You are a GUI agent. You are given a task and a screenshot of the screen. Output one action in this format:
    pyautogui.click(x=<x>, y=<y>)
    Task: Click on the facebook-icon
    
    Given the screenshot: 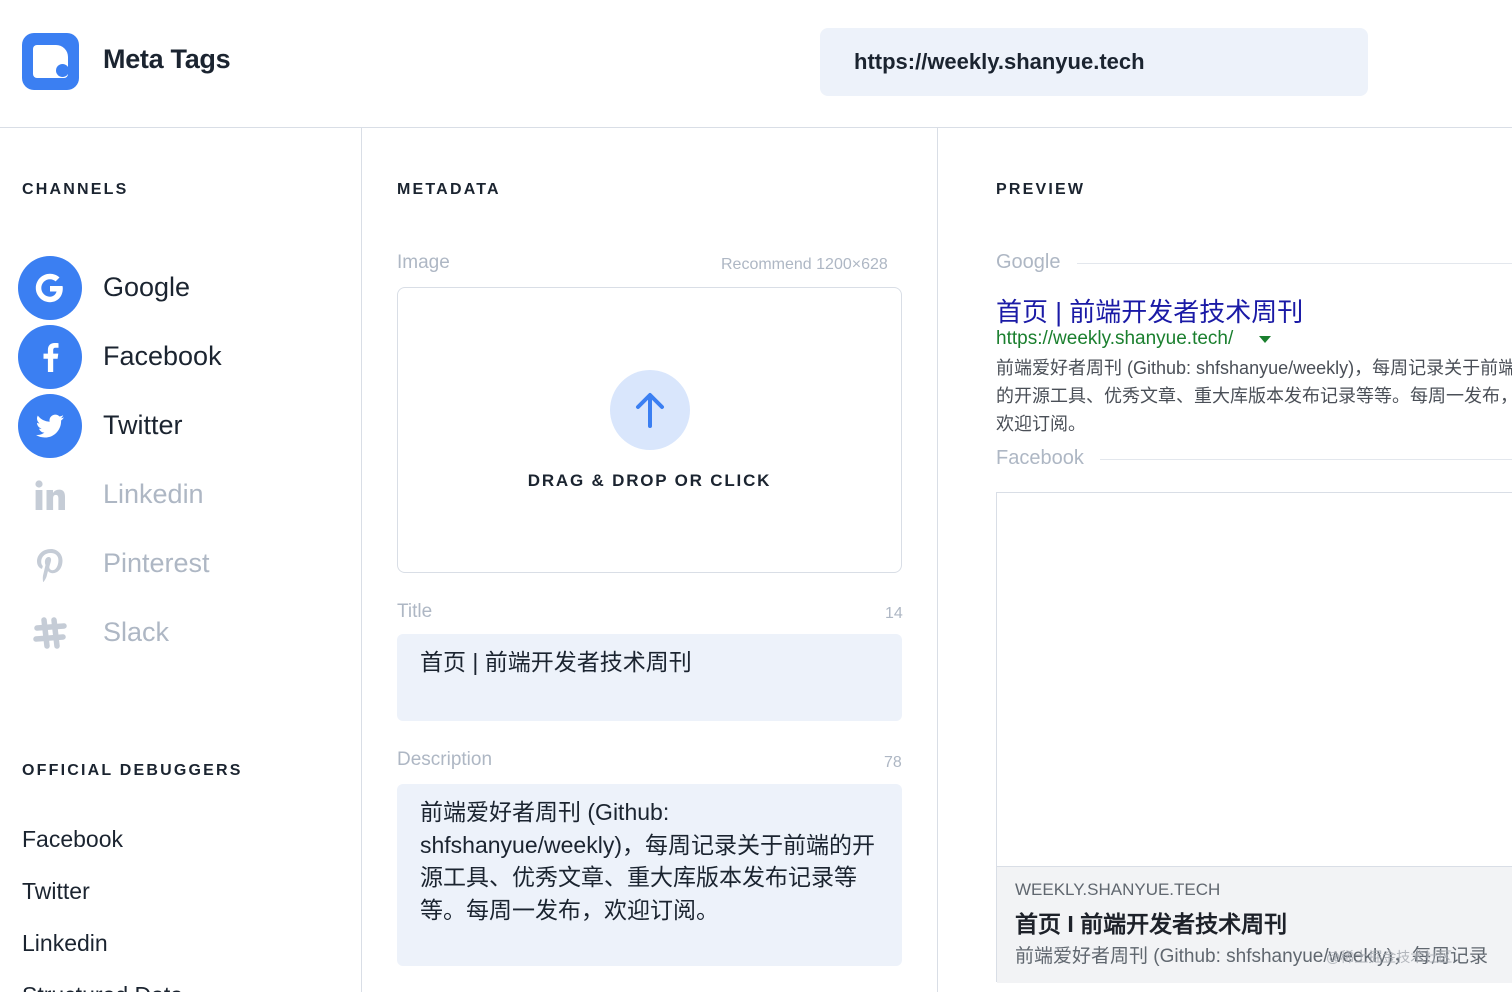 What is the action you would take?
    pyautogui.click(x=50, y=357)
    